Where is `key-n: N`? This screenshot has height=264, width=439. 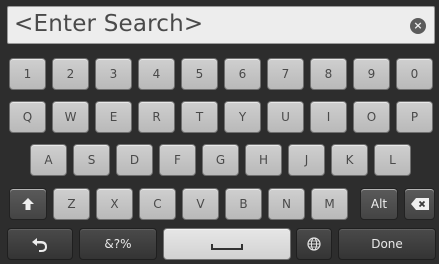
key-n: N is located at coordinates (286, 204).